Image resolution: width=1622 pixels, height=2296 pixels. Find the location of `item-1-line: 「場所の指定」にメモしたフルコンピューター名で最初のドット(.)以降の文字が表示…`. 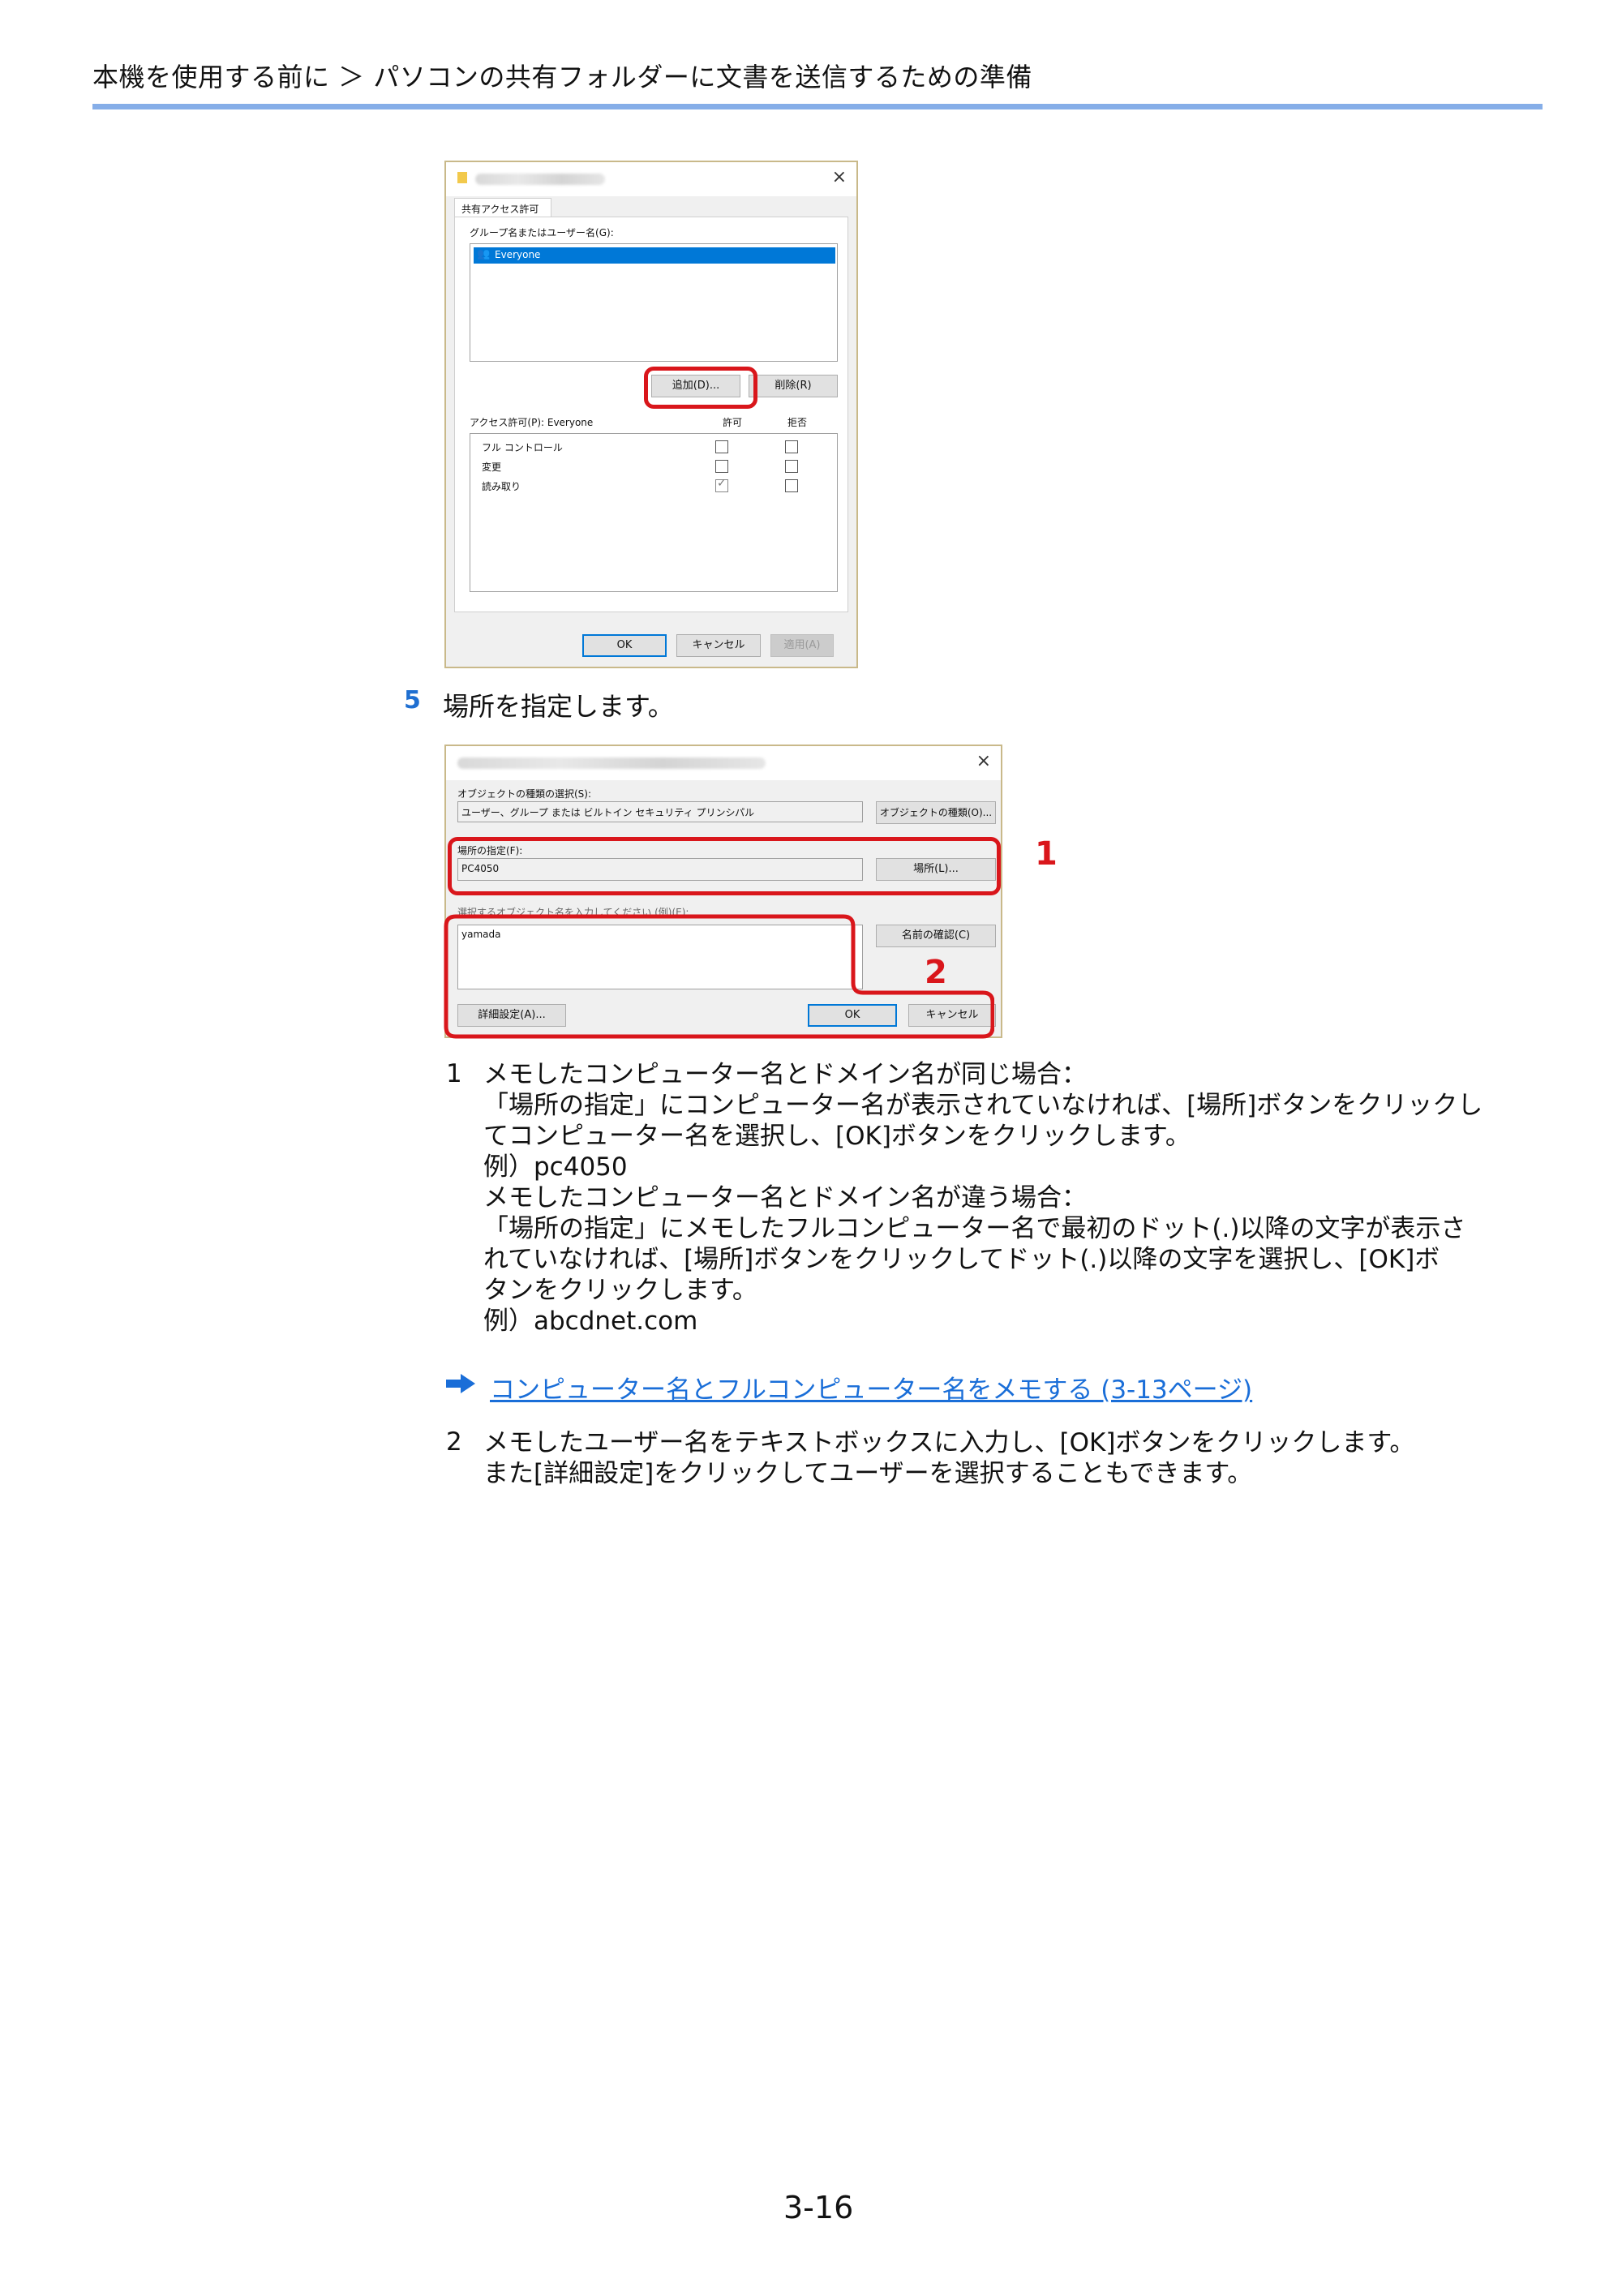

item-1-line: 「場所の指定」にメモしたフルコンピューター名で最初のドット(.)以降の文字が表示… is located at coordinates (975, 1228).